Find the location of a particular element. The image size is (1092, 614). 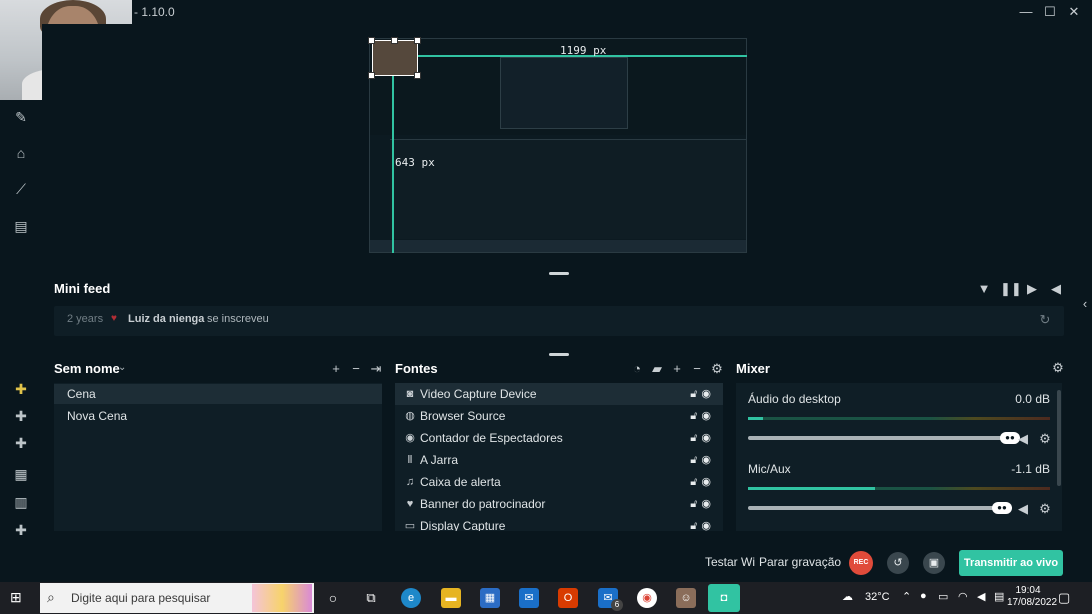

office-icon: O is located at coordinates (568, 598).